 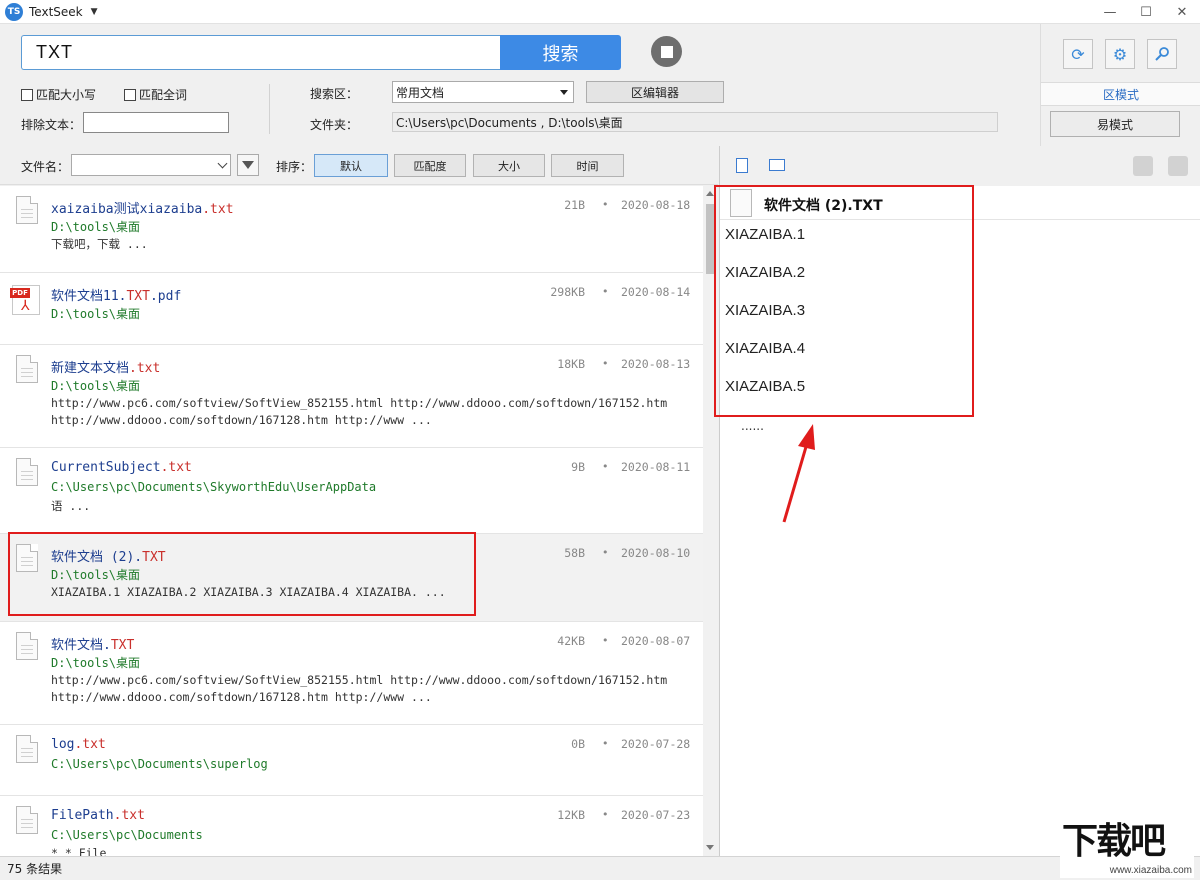 I want to click on open-file-button, so click(x=742, y=165).